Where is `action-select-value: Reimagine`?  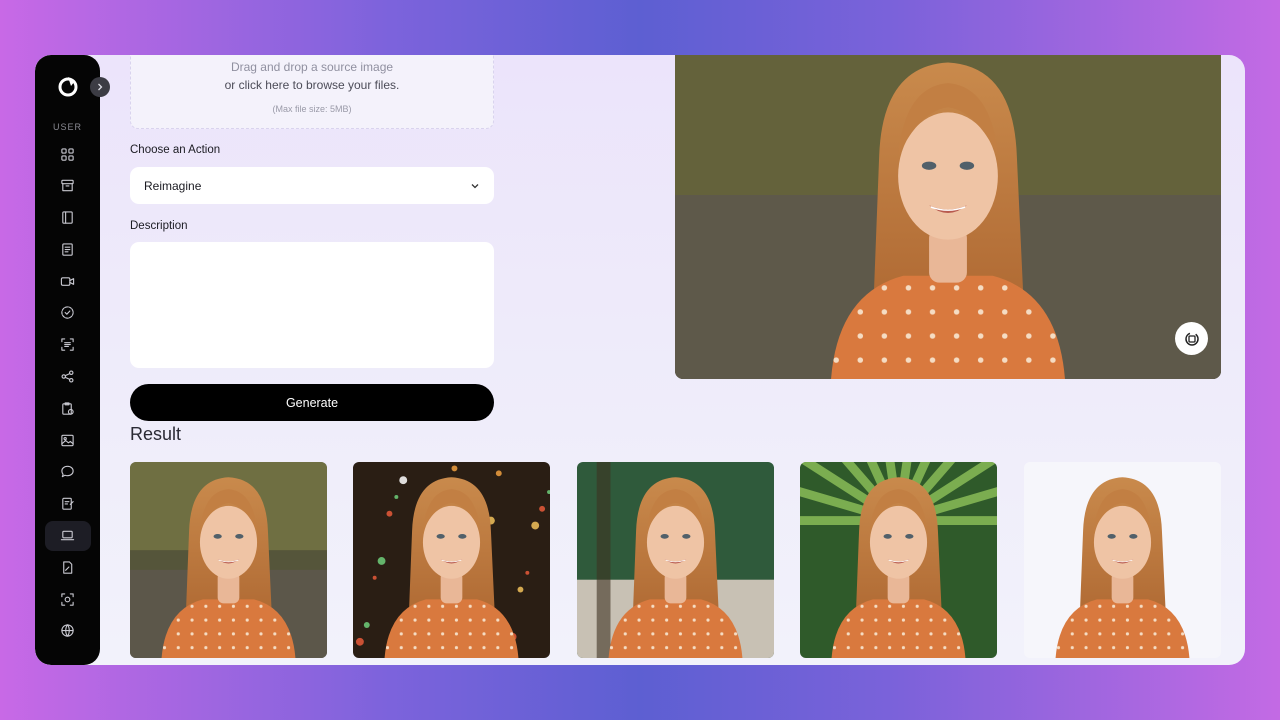 action-select-value: Reimagine is located at coordinates (173, 185).